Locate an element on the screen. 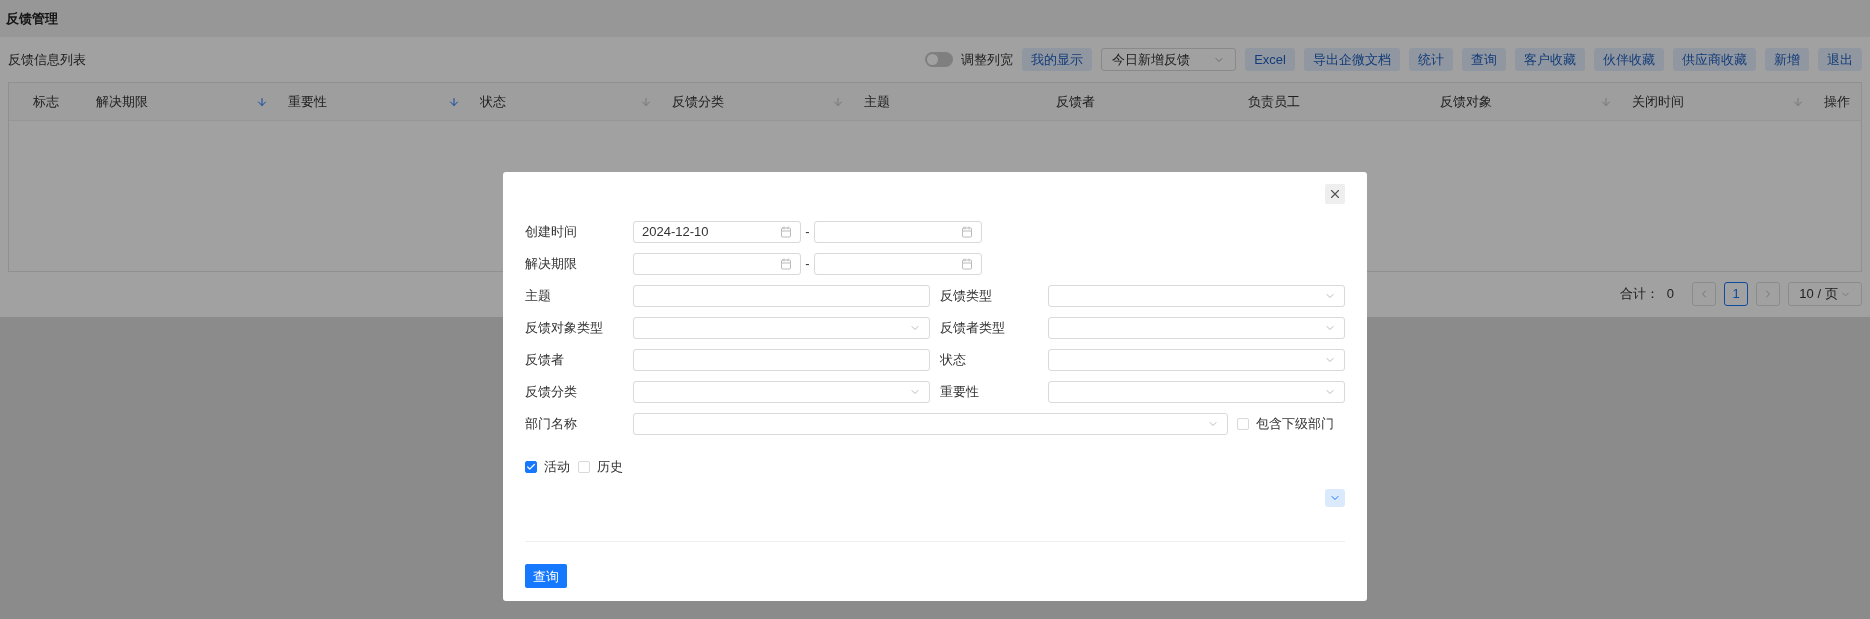 The height and width of the screenshot is (619, 1870). column-header: 关闭时间 is located at coordinates (1716, 101).